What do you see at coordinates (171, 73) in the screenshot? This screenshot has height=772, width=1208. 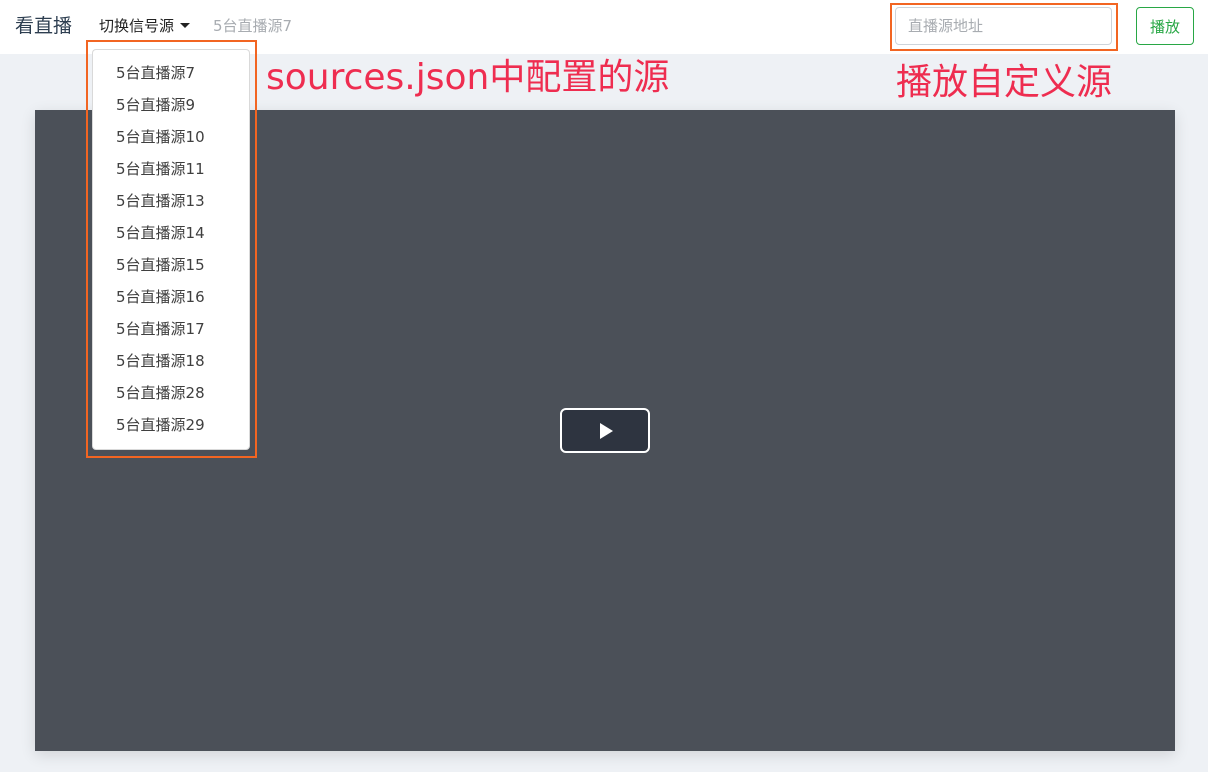 I see `source-menu-item: 5台直播源7` at bounding box center [171, 73].